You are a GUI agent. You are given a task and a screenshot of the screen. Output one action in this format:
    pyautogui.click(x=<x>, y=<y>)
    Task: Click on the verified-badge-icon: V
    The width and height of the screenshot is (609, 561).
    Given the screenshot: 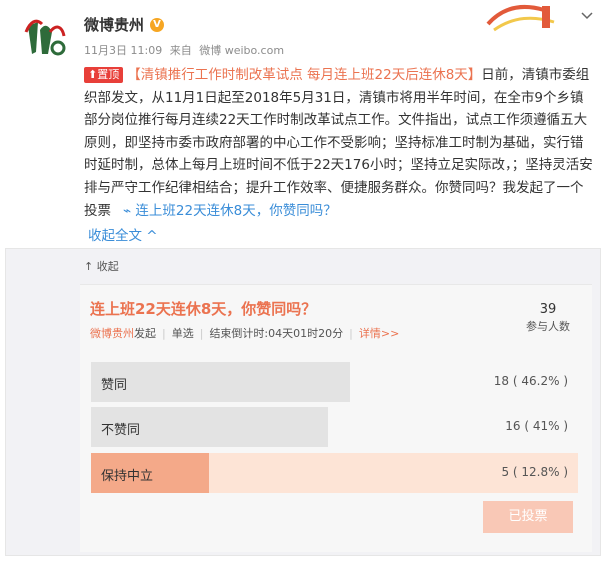 What is the action you would take?
    pyautogui.click(x=157, y=24)
    